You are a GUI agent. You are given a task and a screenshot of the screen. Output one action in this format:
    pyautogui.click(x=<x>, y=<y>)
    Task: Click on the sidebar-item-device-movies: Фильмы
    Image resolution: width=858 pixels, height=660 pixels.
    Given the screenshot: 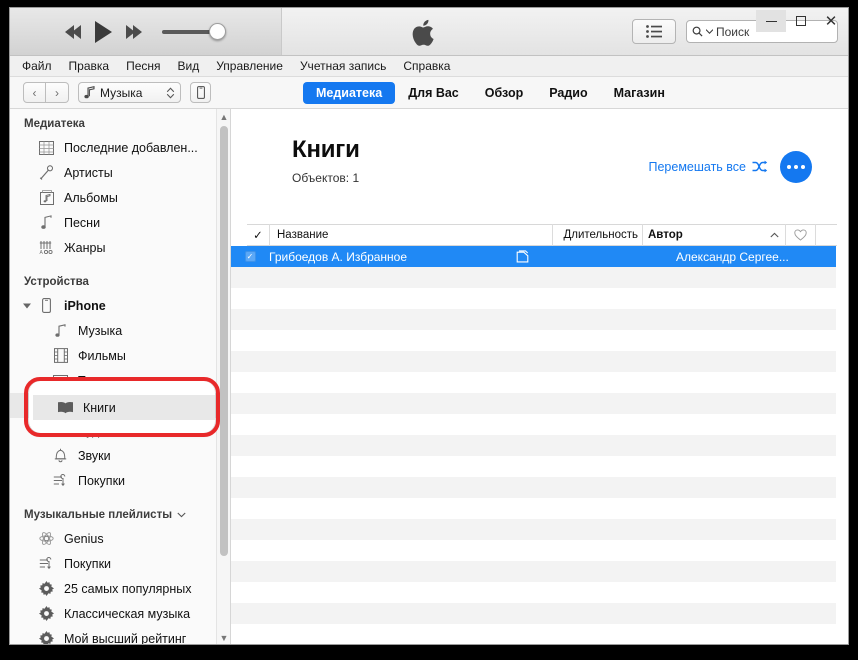 What is the action you would take?
    pyautogui.click(x=120, y=355)
    